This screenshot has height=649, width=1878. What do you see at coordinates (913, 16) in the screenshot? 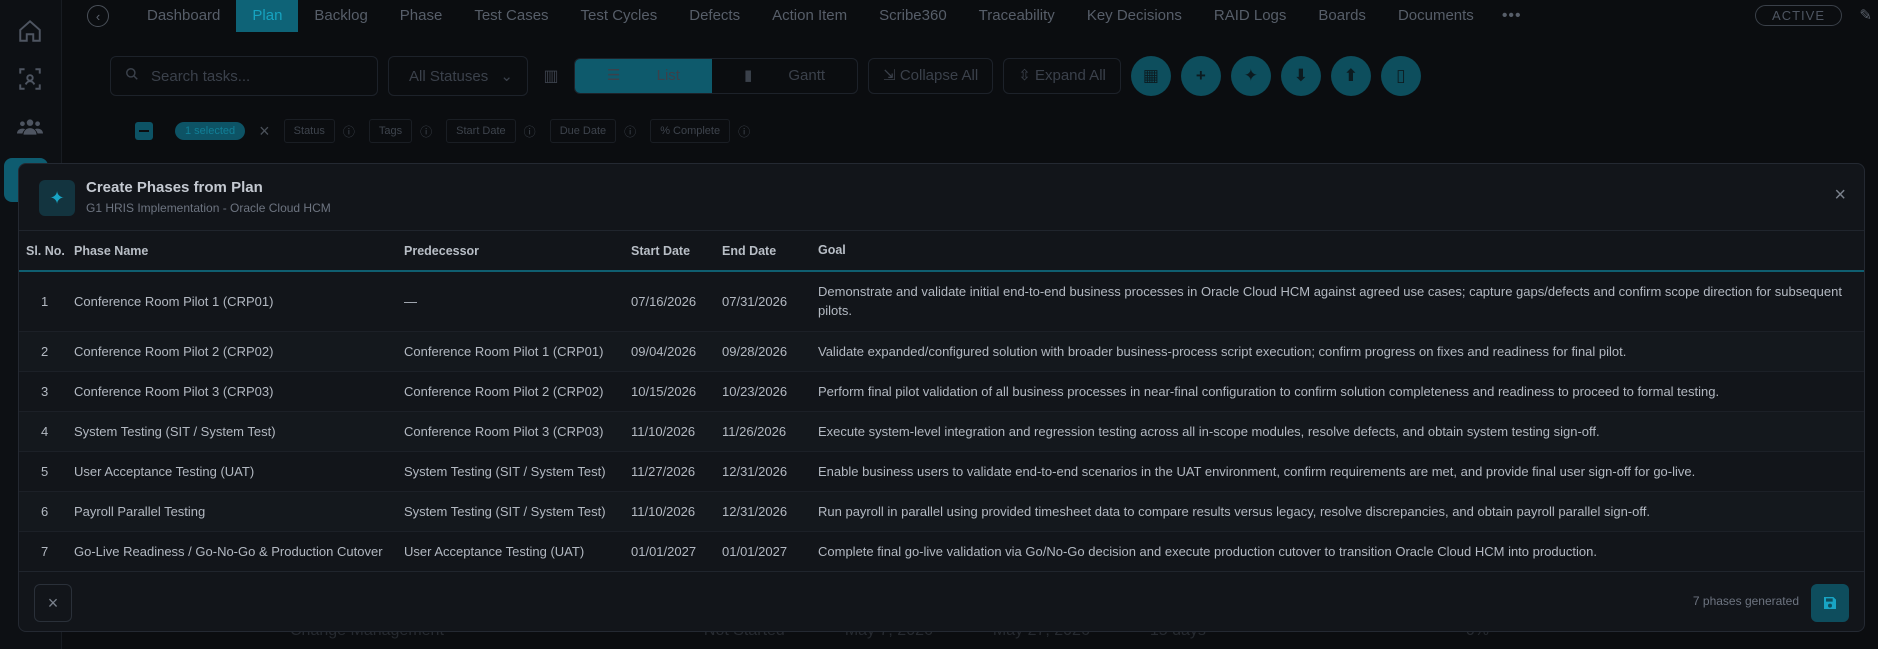
I see `tab-scribe360: Scribe360` at bounding box center [913, 16].